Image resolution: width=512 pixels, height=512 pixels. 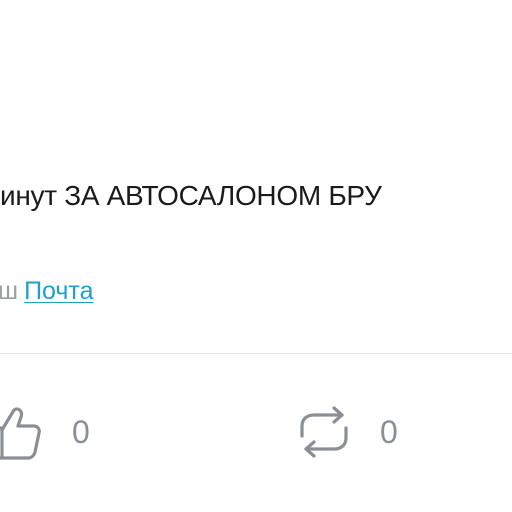 What do you see at coordinates (324, 432) in the screenshot?
I see `repost-icon` at bounding box center [324, 432].